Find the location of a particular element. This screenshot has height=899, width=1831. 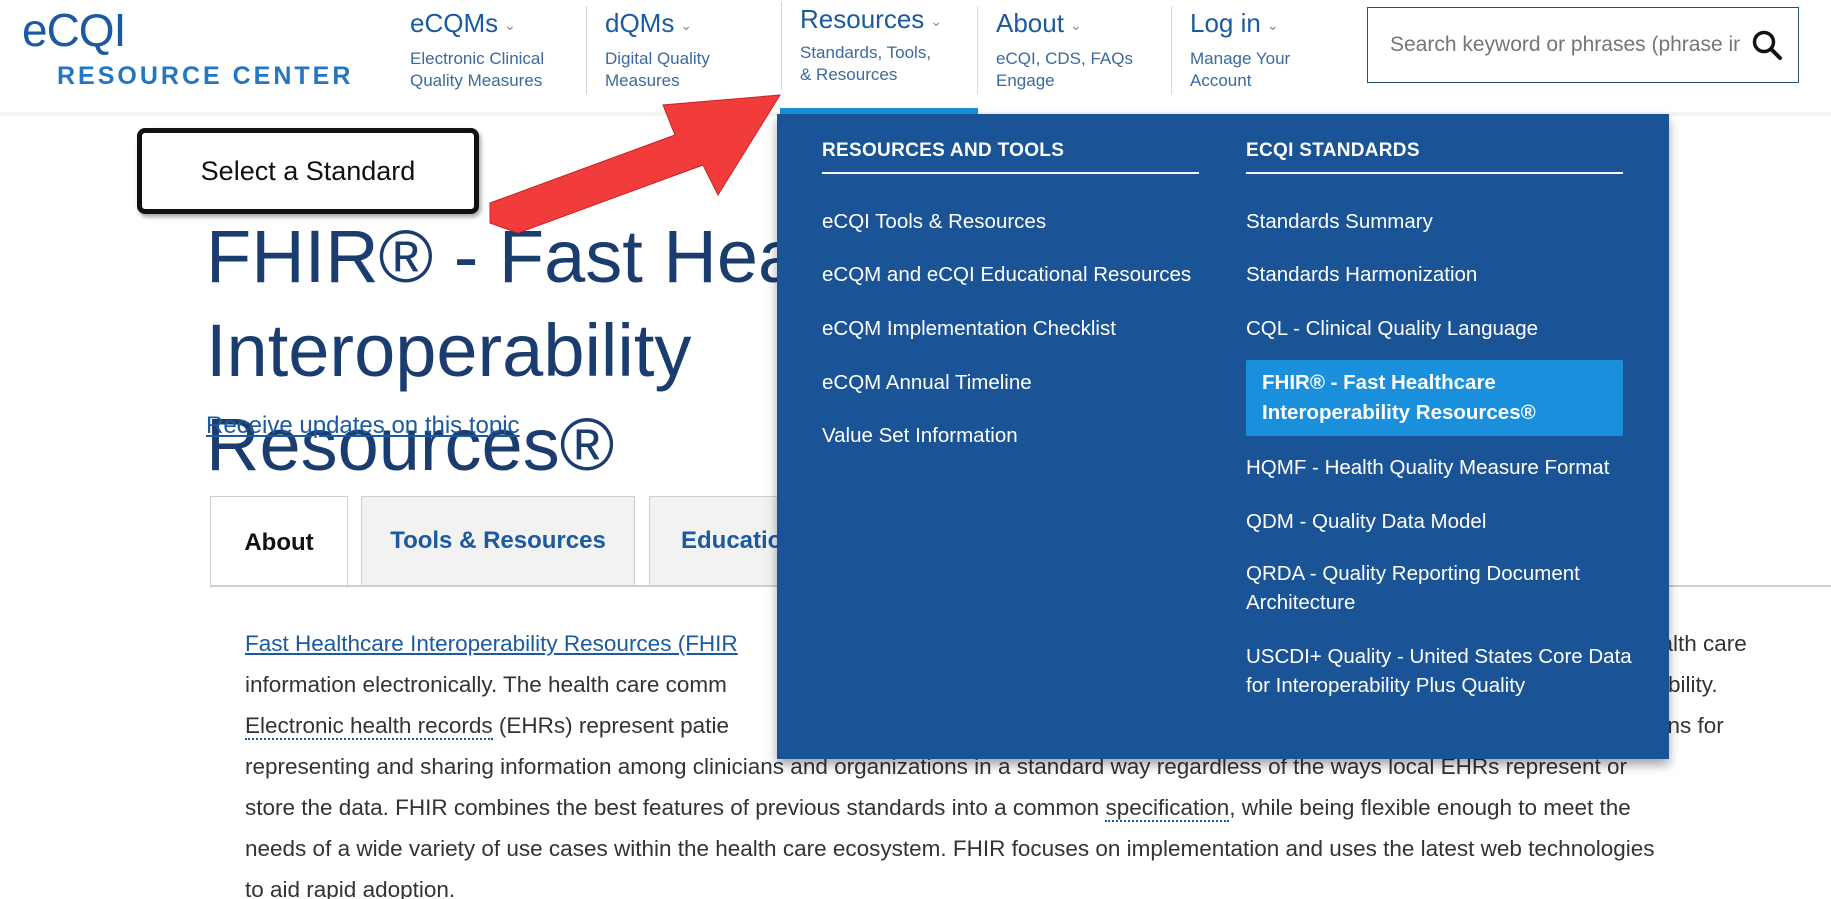

nav-ecqms-label: eCQMs is located at coordinates (454, 23).